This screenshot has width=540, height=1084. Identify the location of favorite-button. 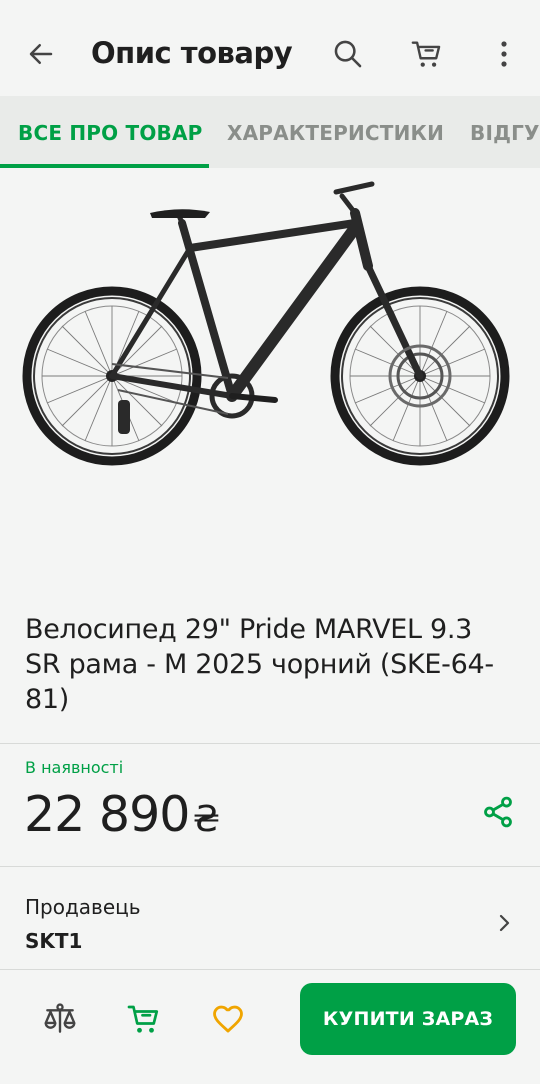
(228, 1019).